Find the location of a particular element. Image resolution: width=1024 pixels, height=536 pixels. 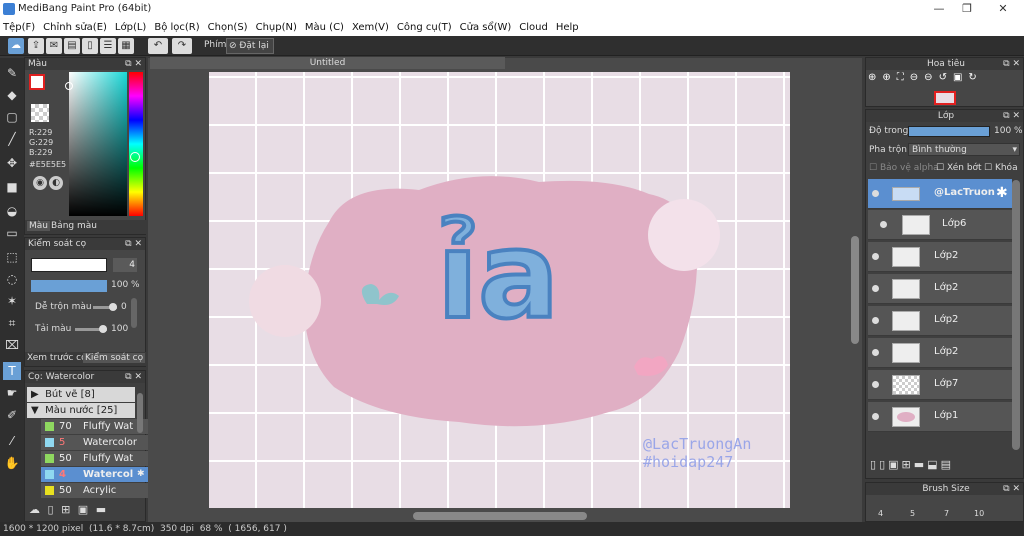

menu-color: Màu (C) is located at coordinates (324, 27).